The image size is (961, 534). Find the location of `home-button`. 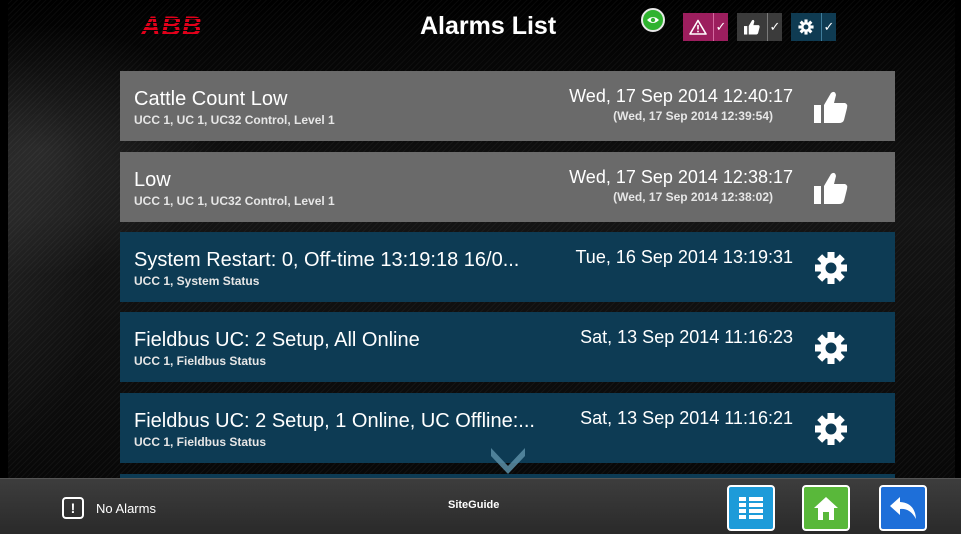

home-button is located at coordinates (826, 508).